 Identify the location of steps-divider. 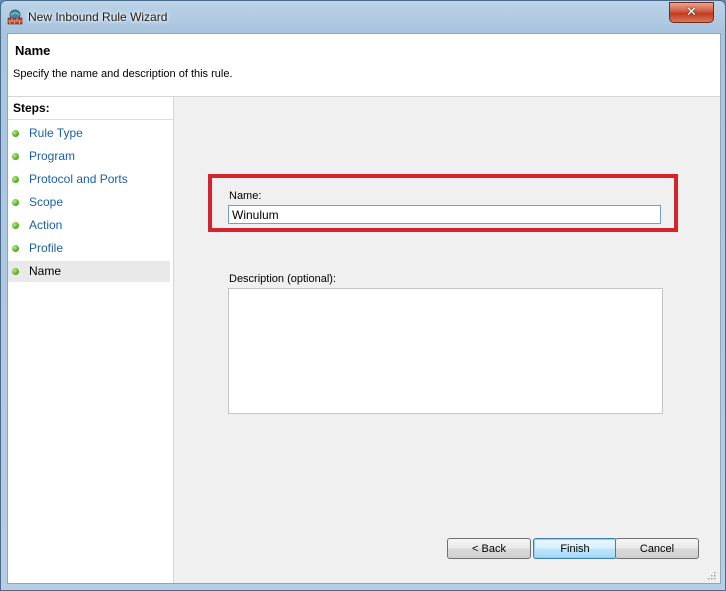
(90, 119).